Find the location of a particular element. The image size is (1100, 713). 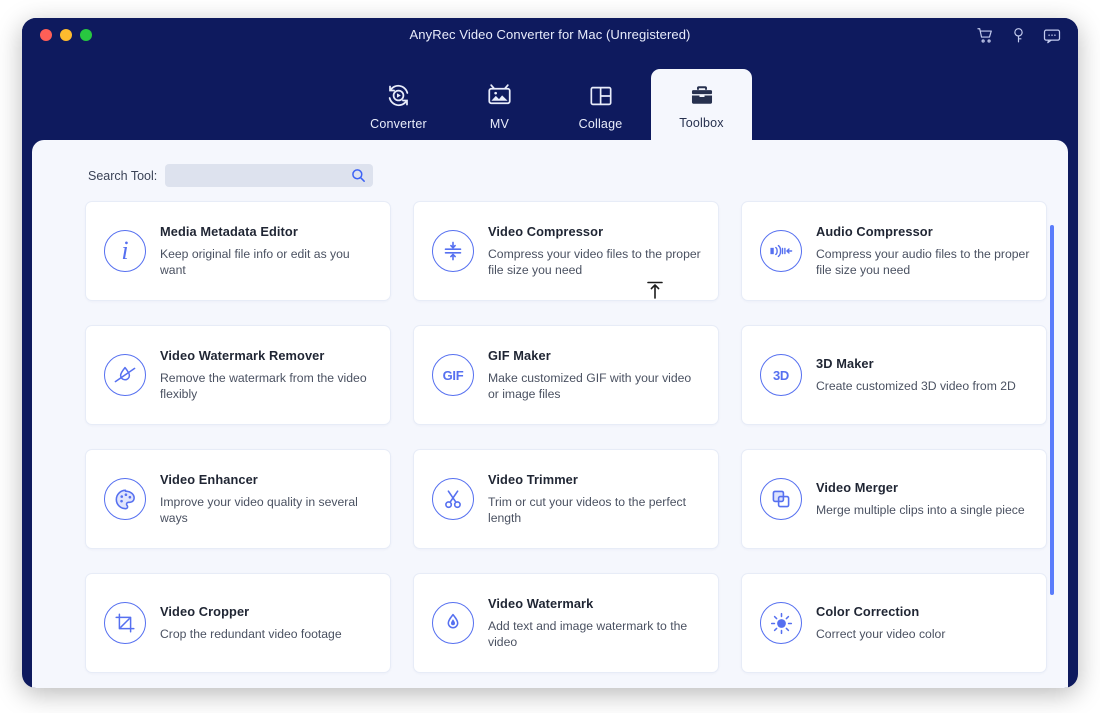

feedback-icon is located at coordinates (1051, 35).